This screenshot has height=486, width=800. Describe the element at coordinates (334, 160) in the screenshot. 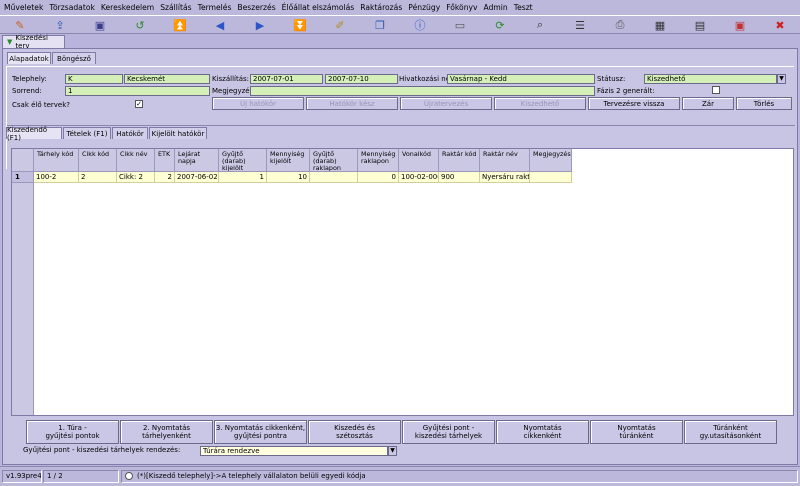

I see `column-header: Gyűjtő (darab) raklapon` at that location.